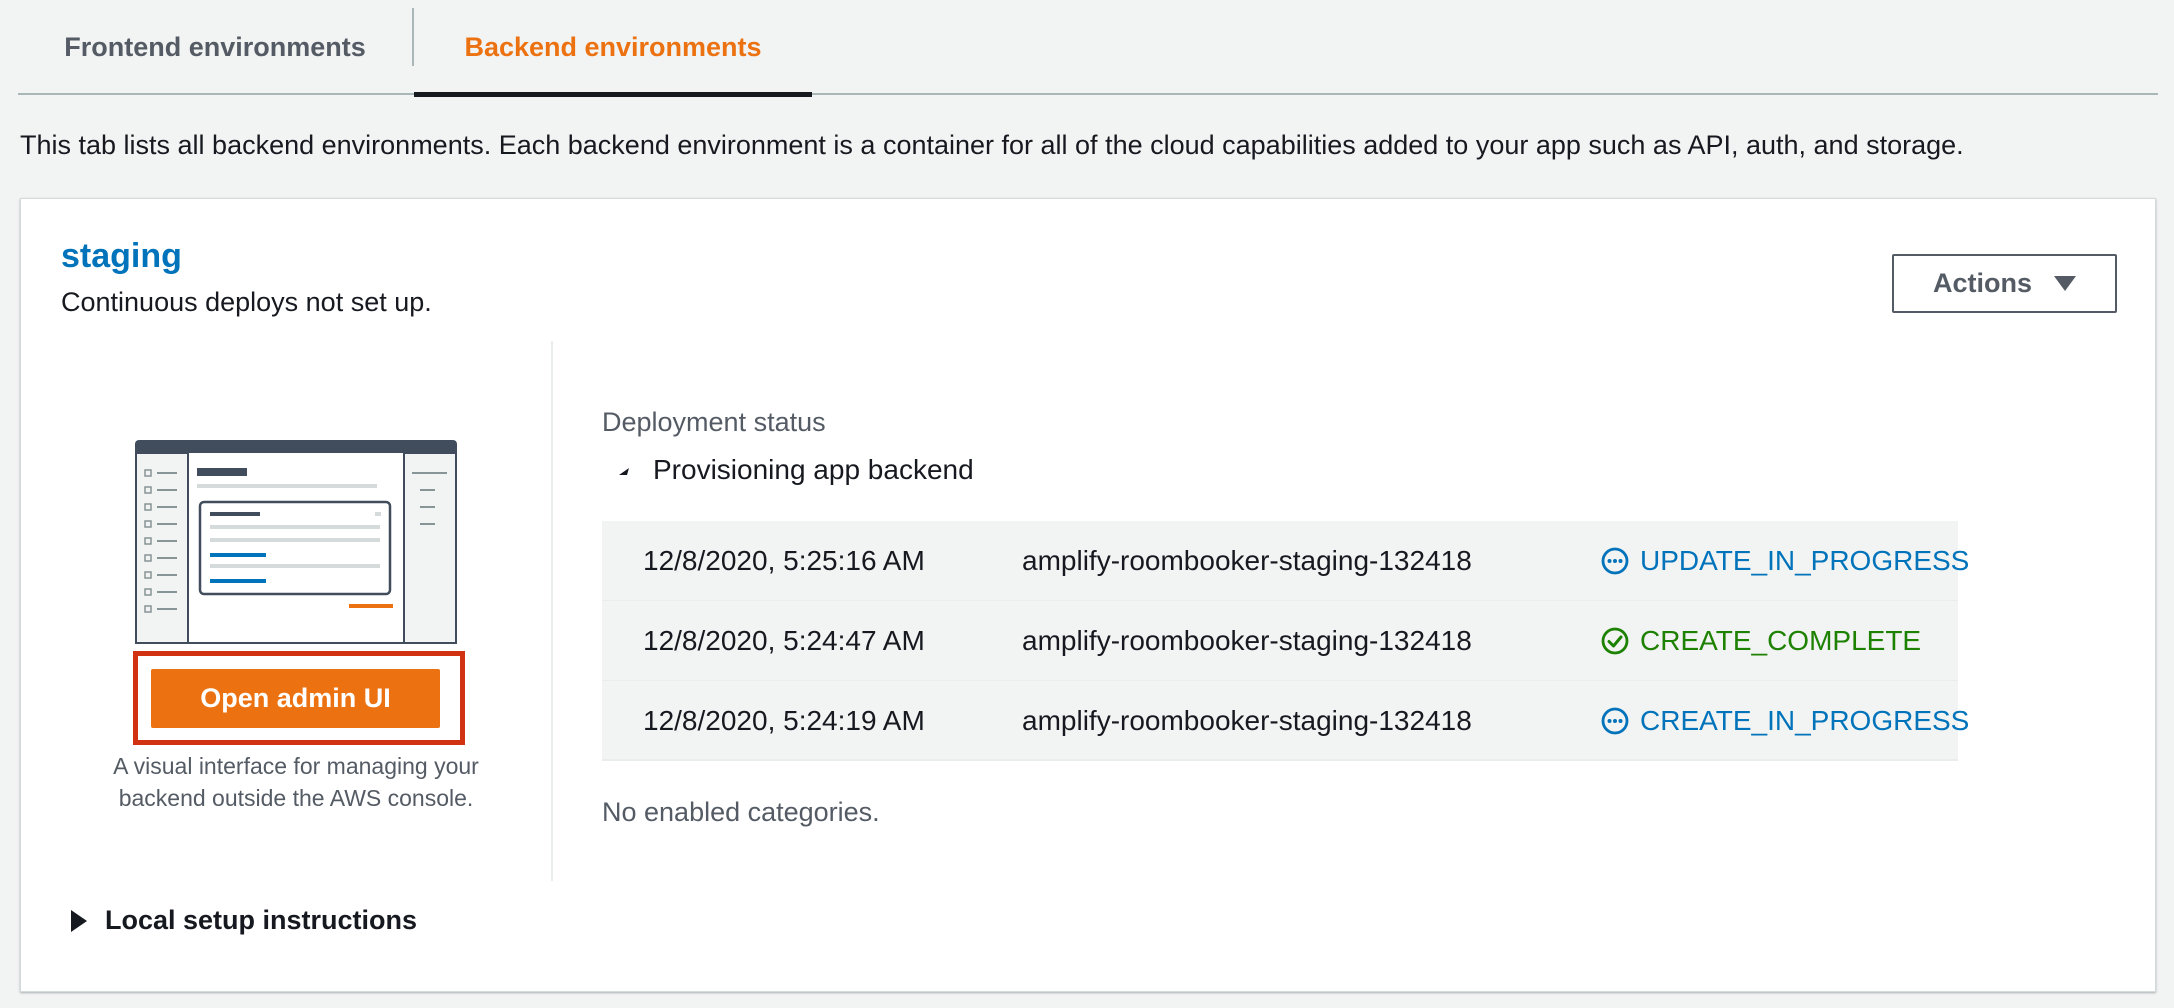  Describe the element at coordinates (714, 422) in the screenshot. I see `deployment-status-label: Deployment status` at that location.